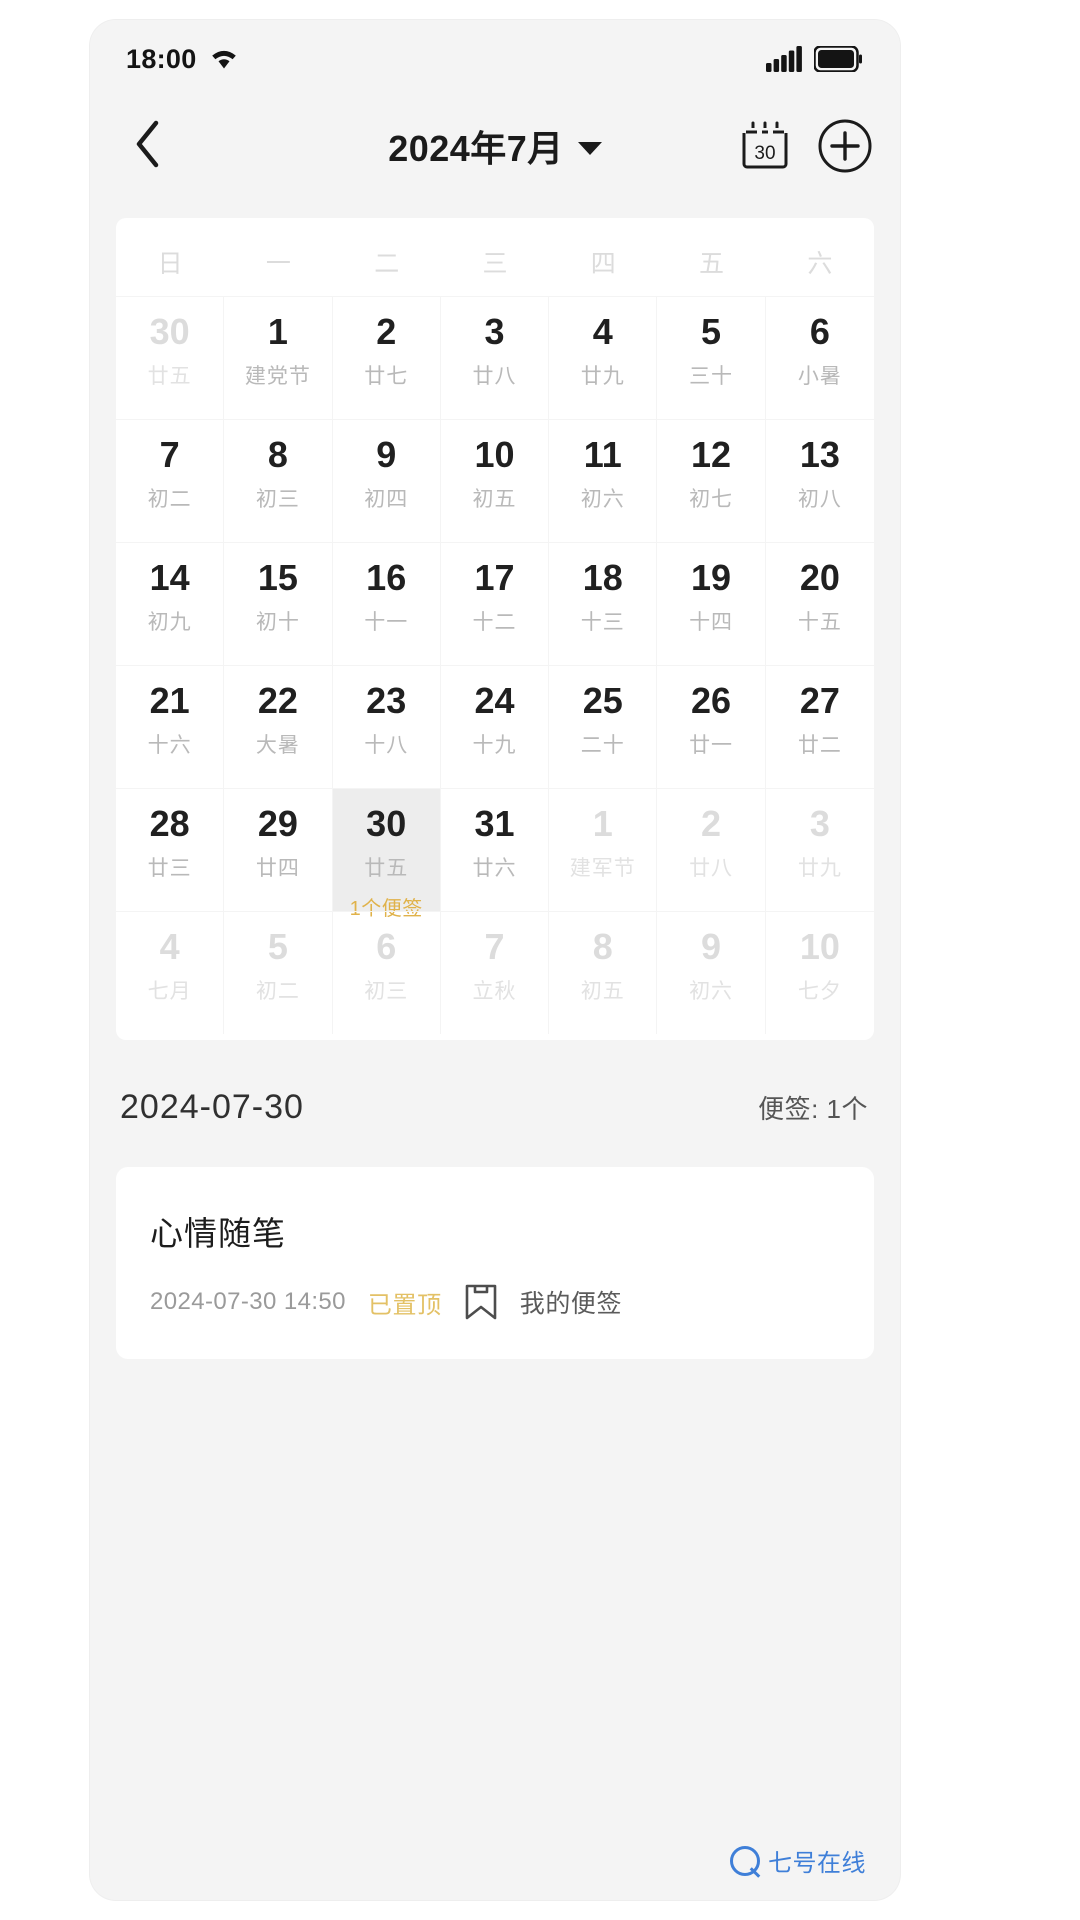 This screenshot has height=1920, width=1080. I want to click on calendar-day: 5 三十, so click(711, 357).